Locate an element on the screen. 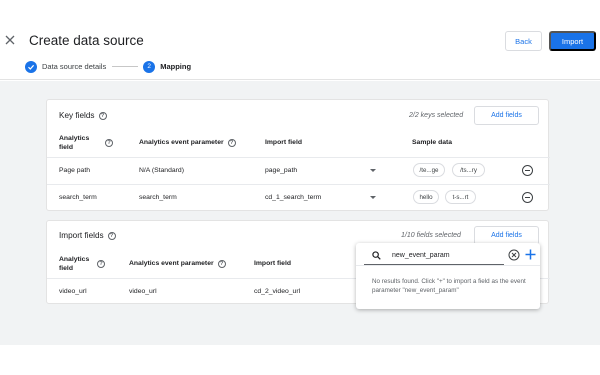 The image size is (600, 375). import-fields-label: Import fields is located at coordinates (81, 235).